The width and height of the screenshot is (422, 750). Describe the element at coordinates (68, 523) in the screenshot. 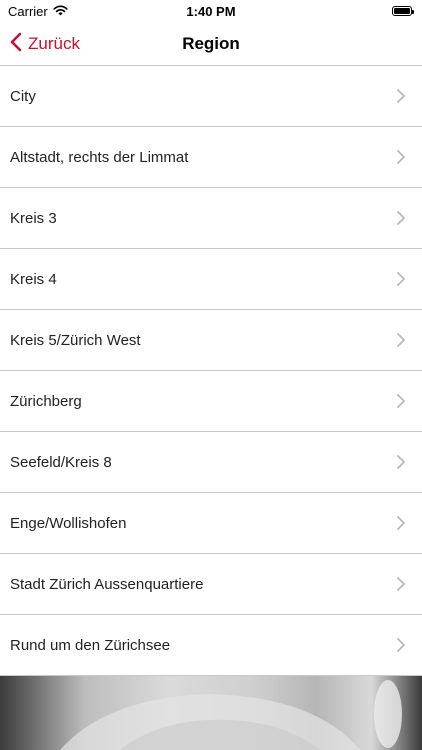

I see `list-item-label: Enge/Wollishofen` at that location.